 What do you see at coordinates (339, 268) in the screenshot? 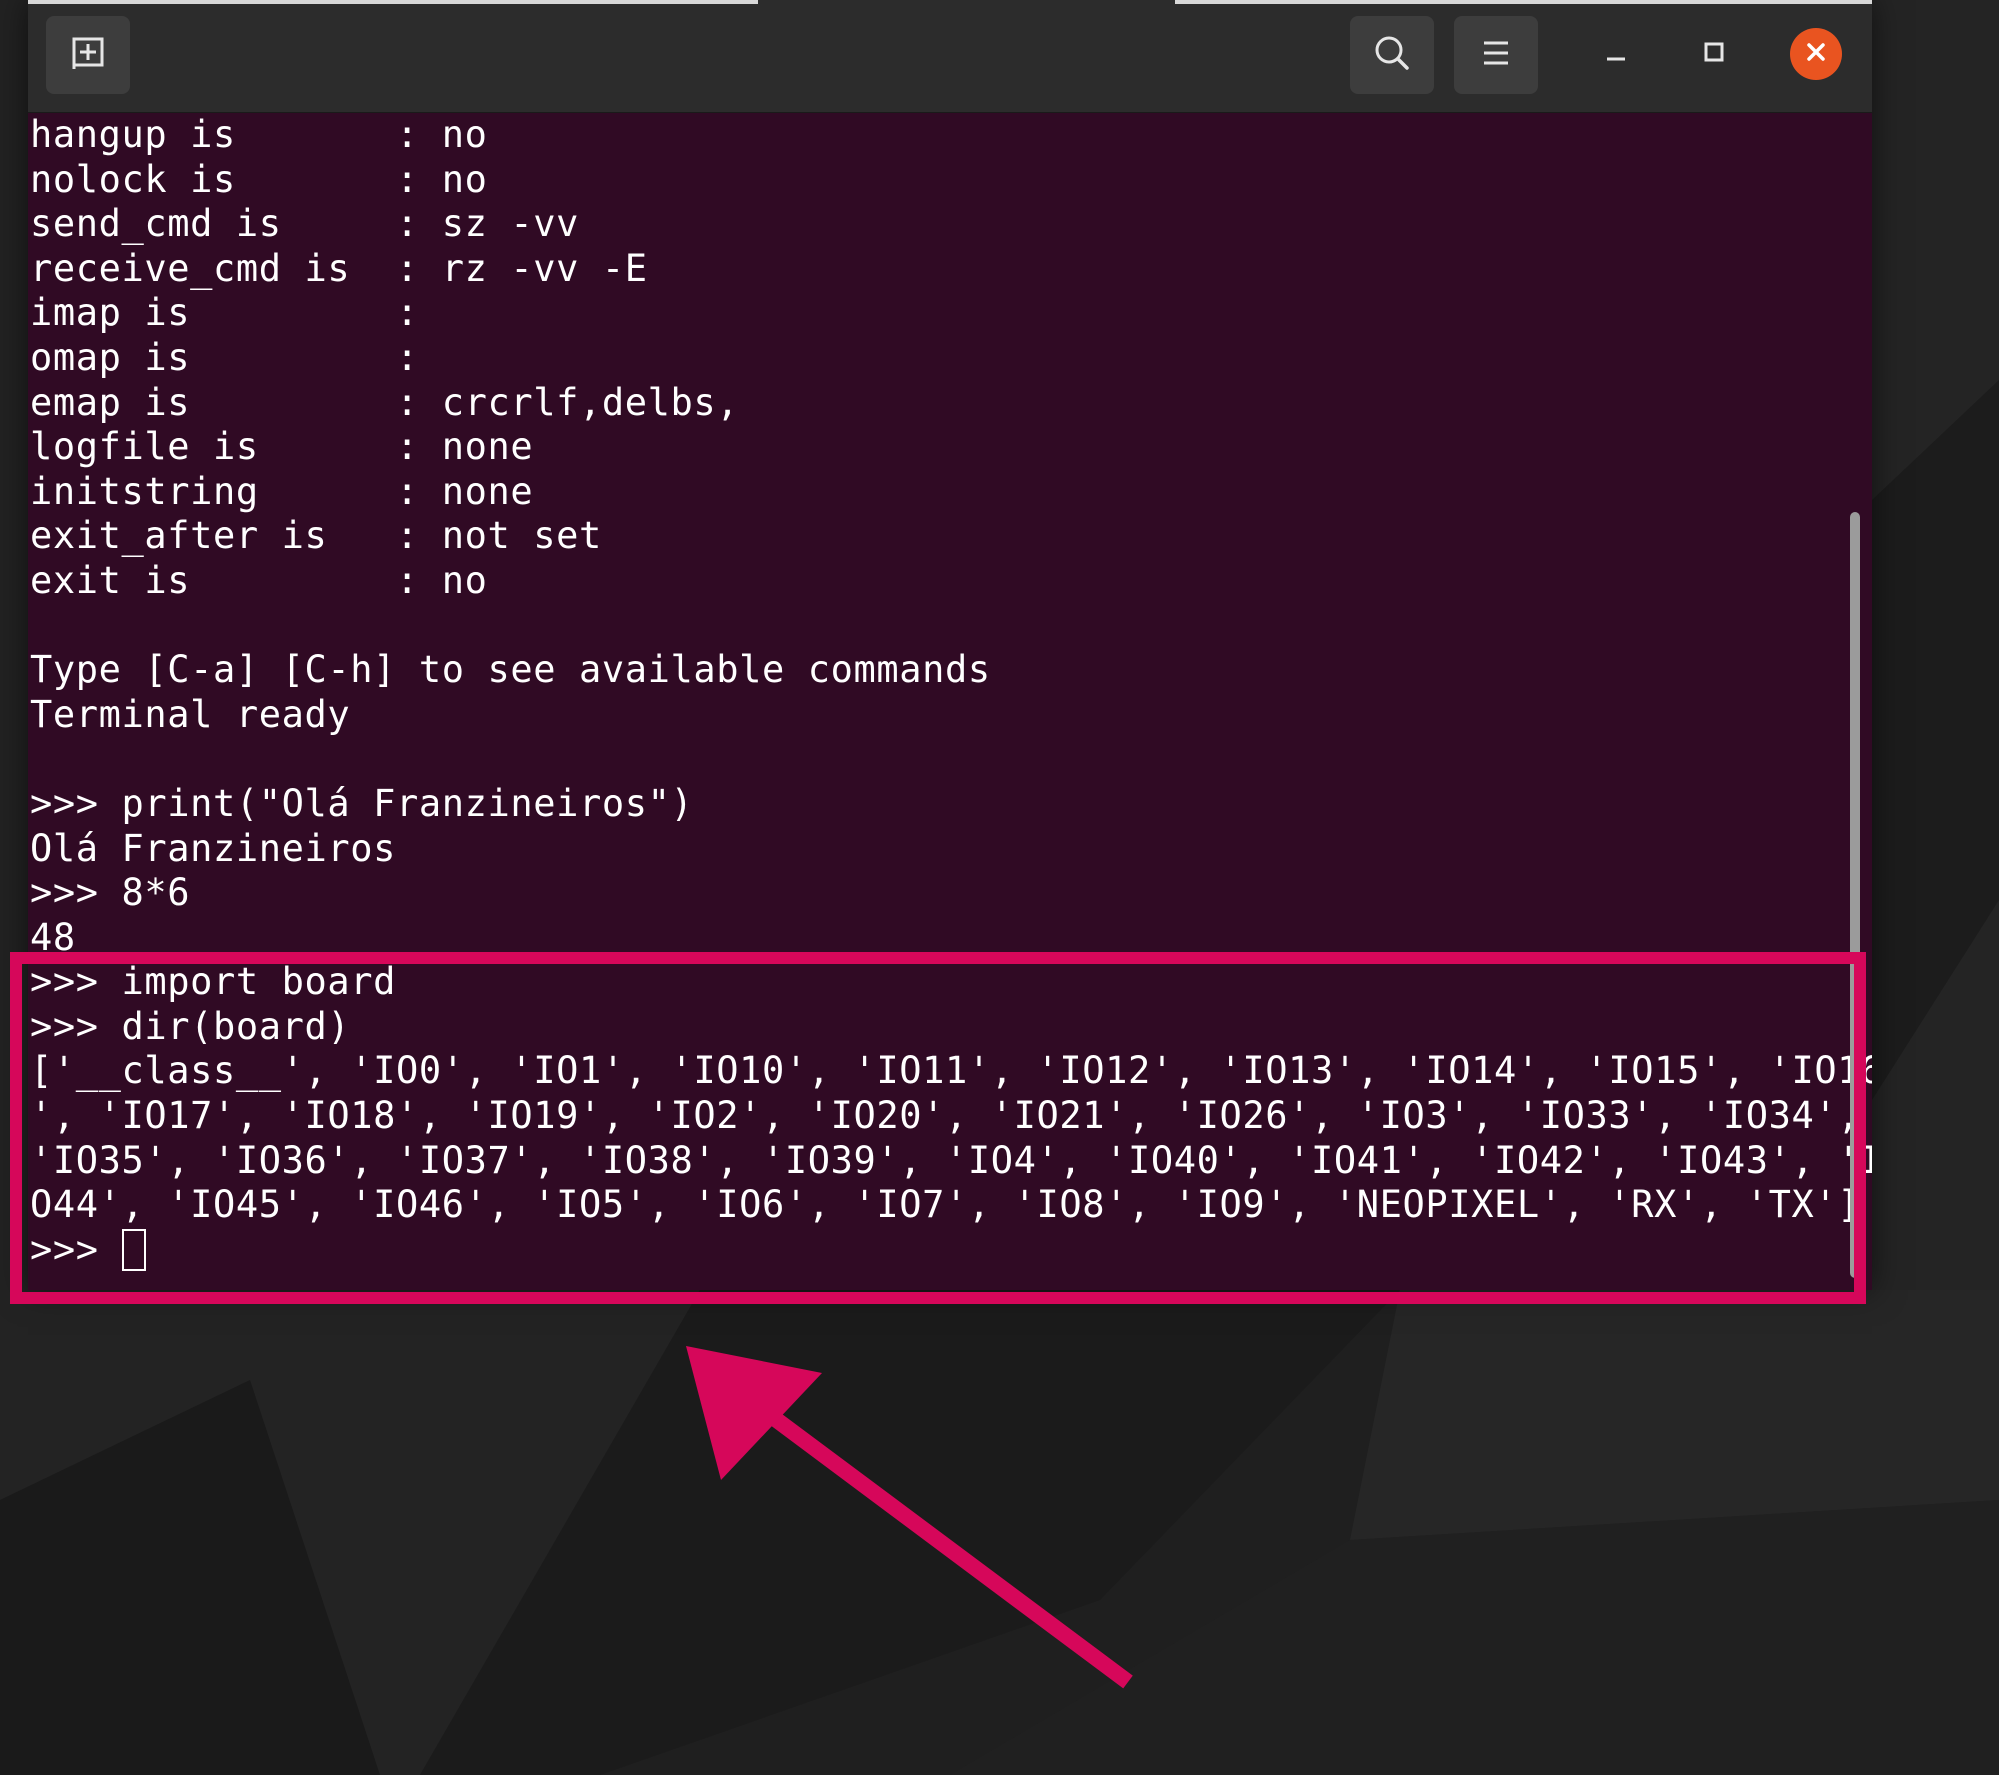
I see `terminal-line: receive_cmd is : rz -vv -E` at bounding box center [339, 268].